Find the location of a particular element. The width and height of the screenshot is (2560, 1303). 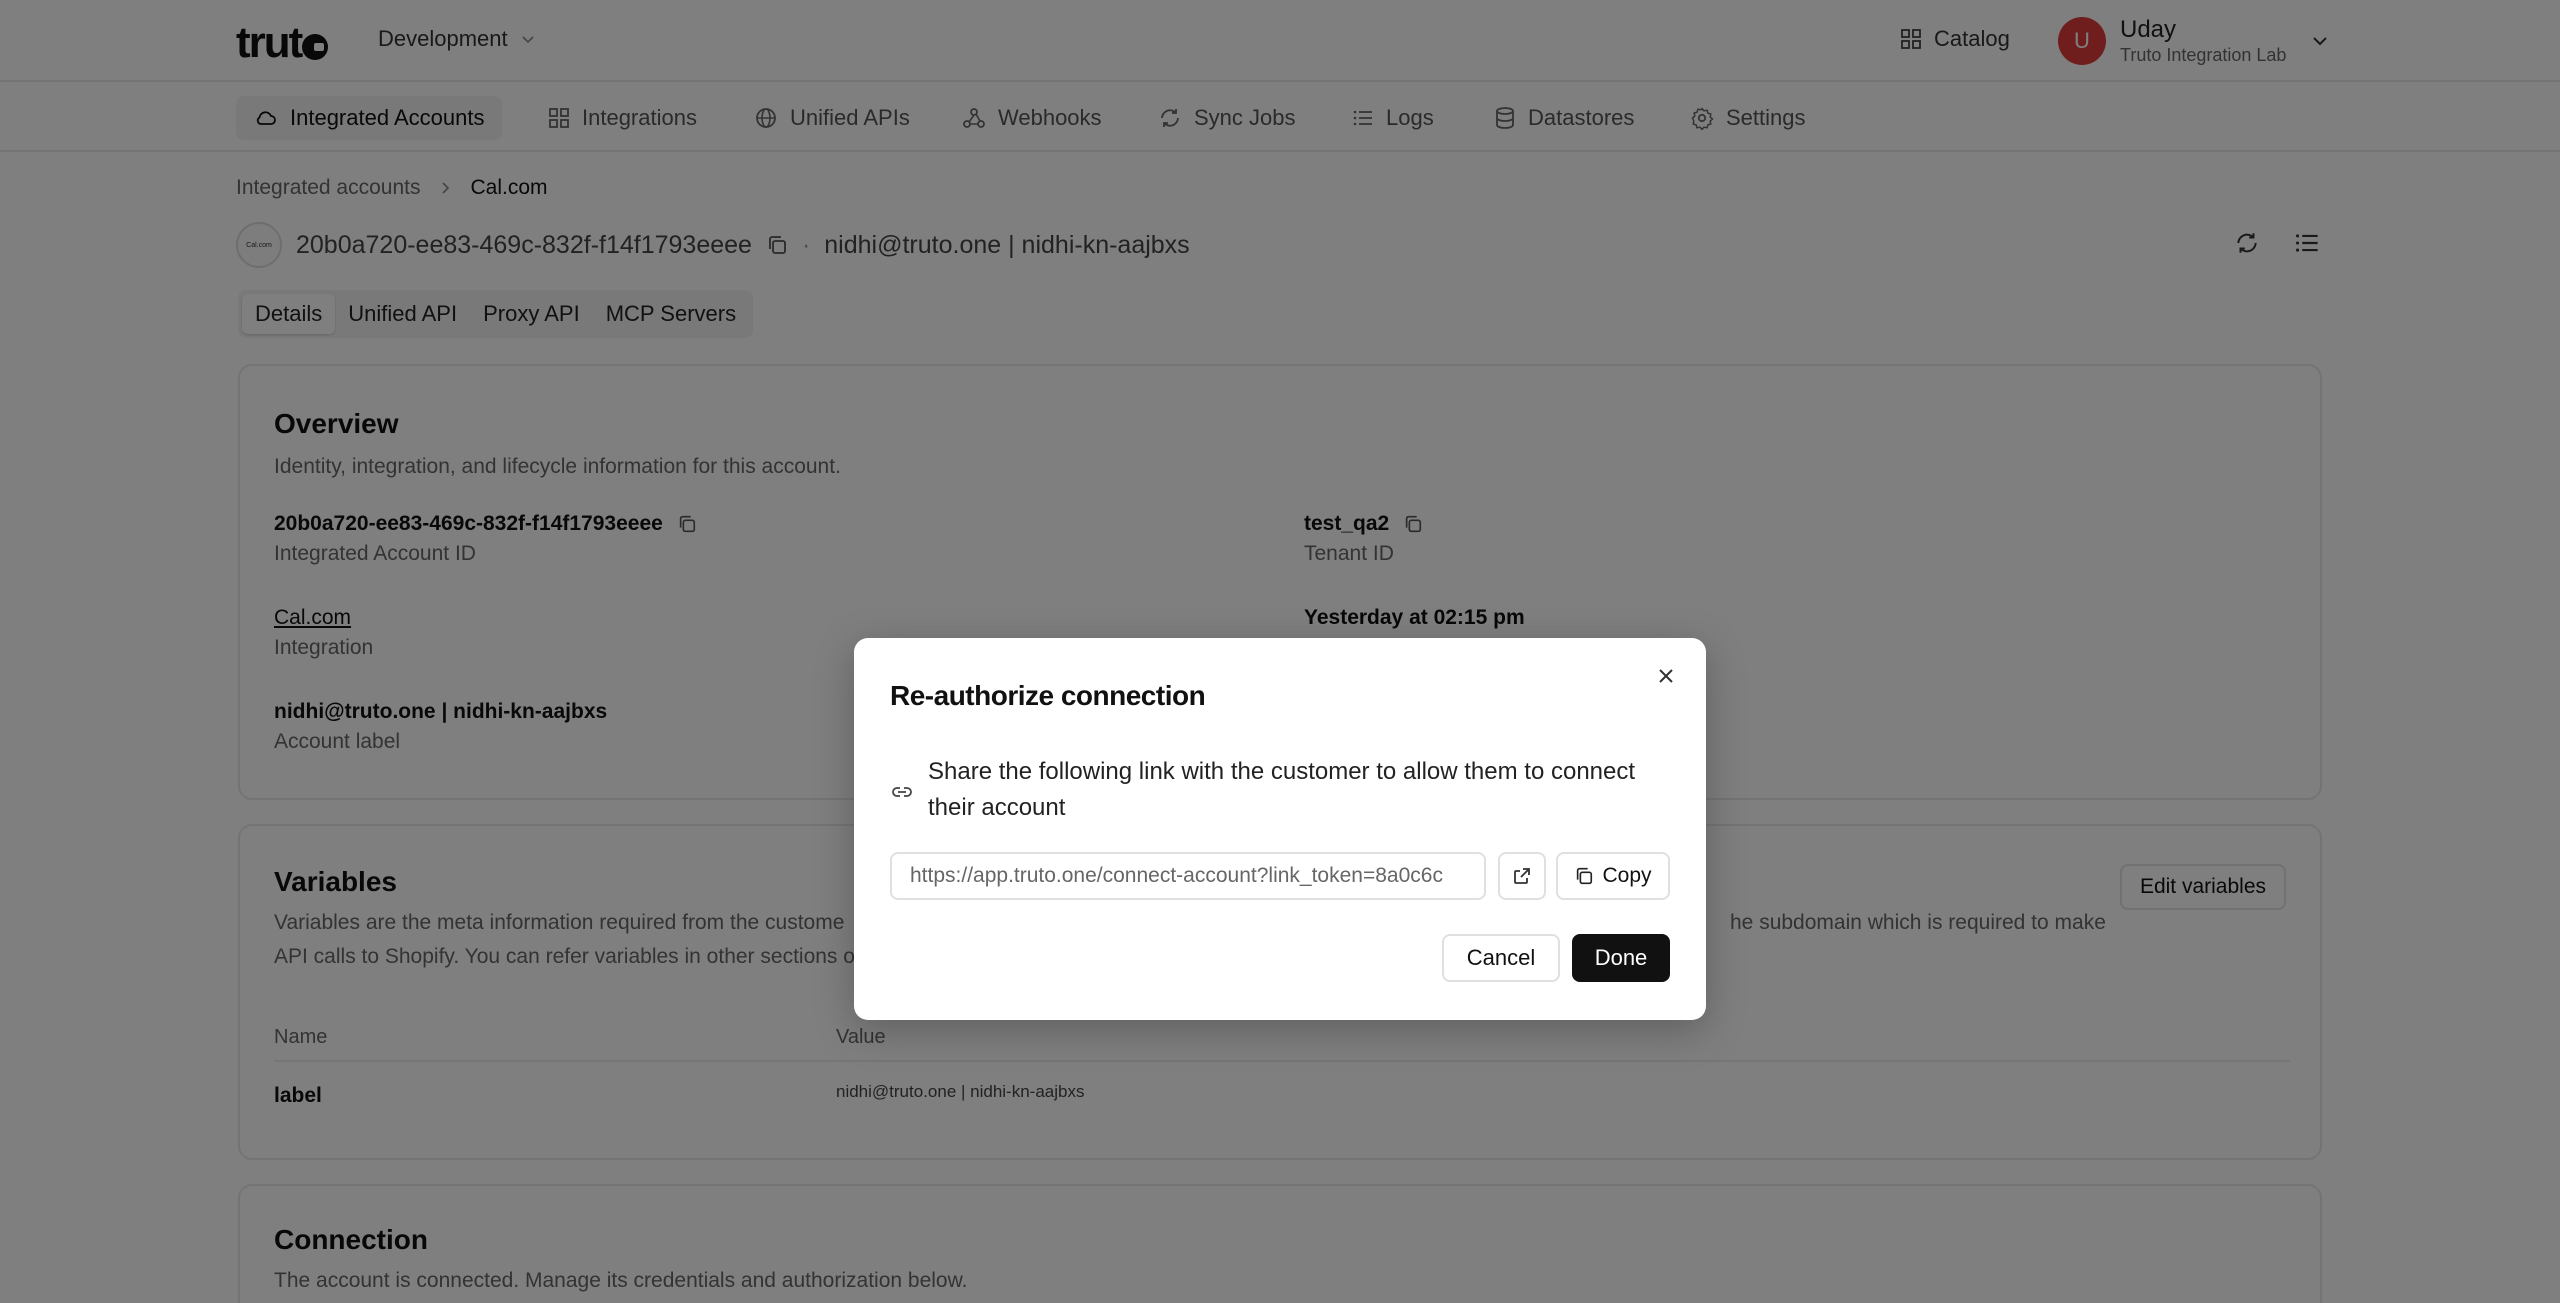

copy-link-button: Copy is located at coordinates (1613, 876).